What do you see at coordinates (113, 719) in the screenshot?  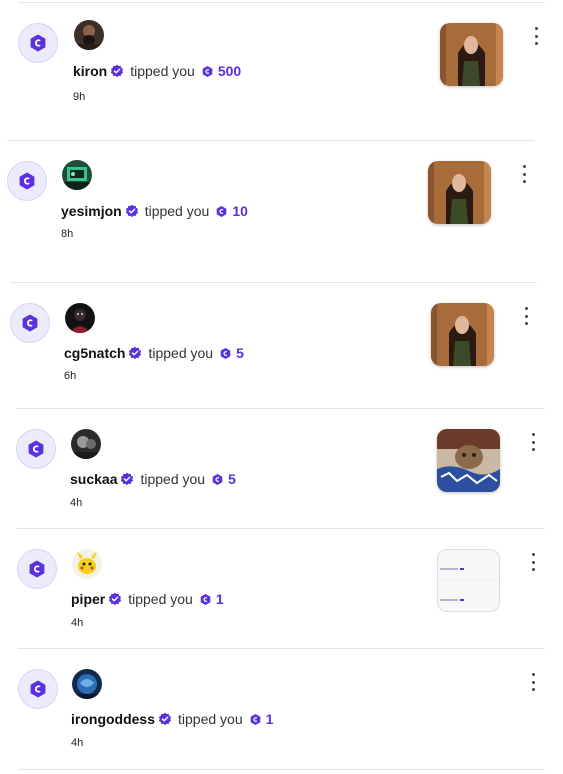 I see `username-link: irongoddess` at bounding box center [113, 719].